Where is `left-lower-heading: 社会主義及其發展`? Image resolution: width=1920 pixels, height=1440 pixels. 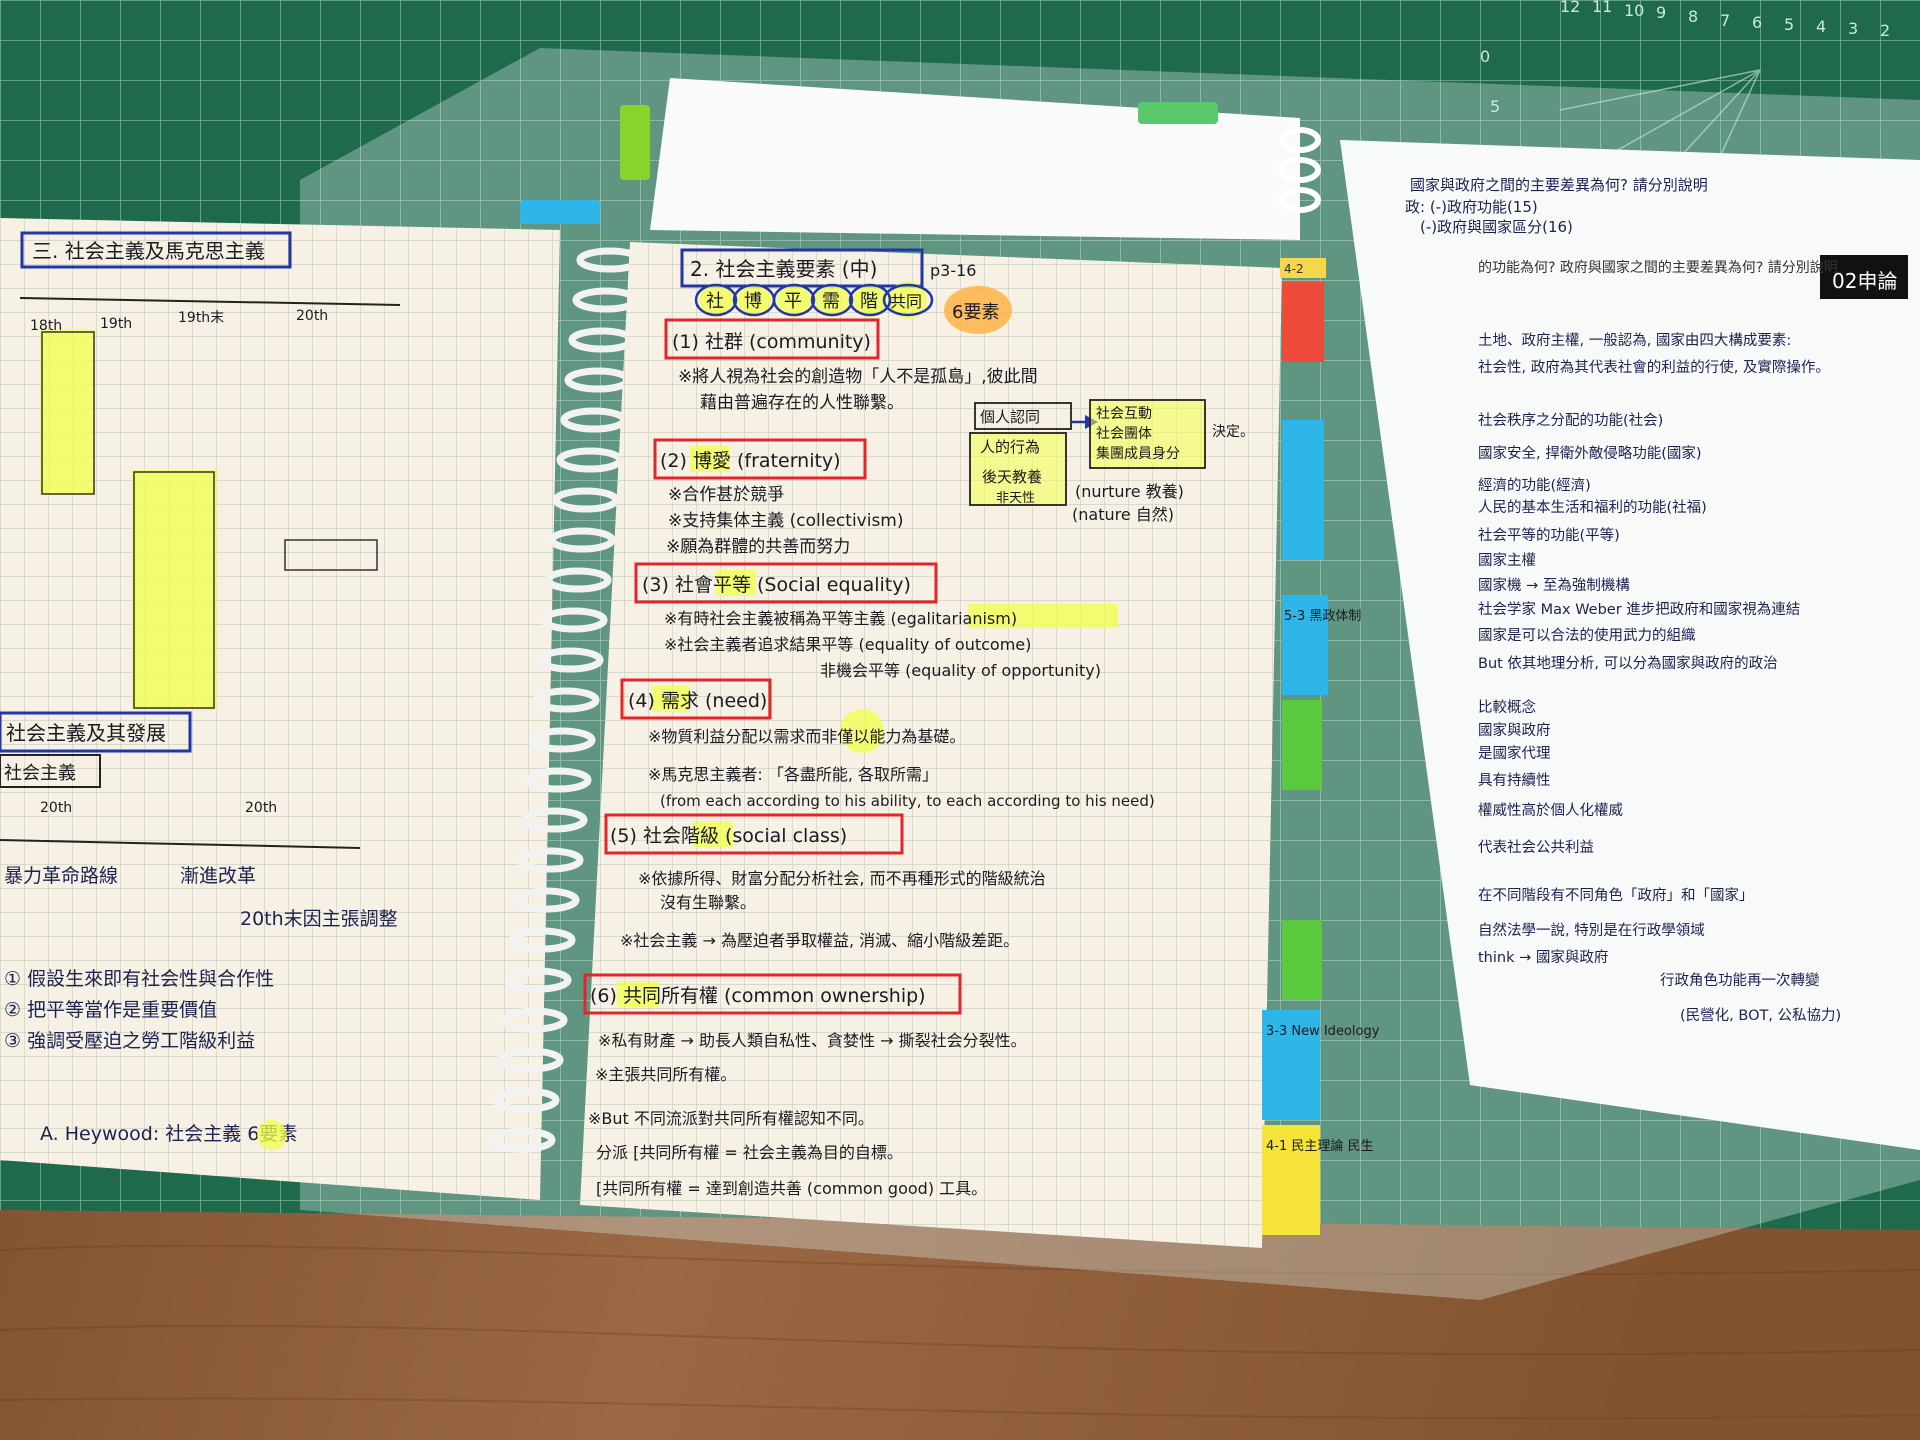
left-lower-heading: 社会主義及其發展 is located at coordinates (86, 733).